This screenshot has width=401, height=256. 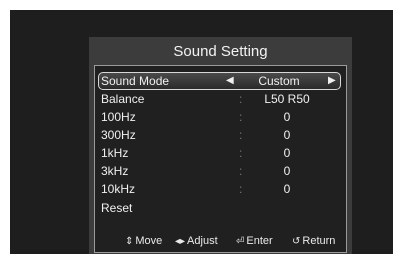 I want to click on left-arrow-icon: ◀, so click(x=230, y=81).